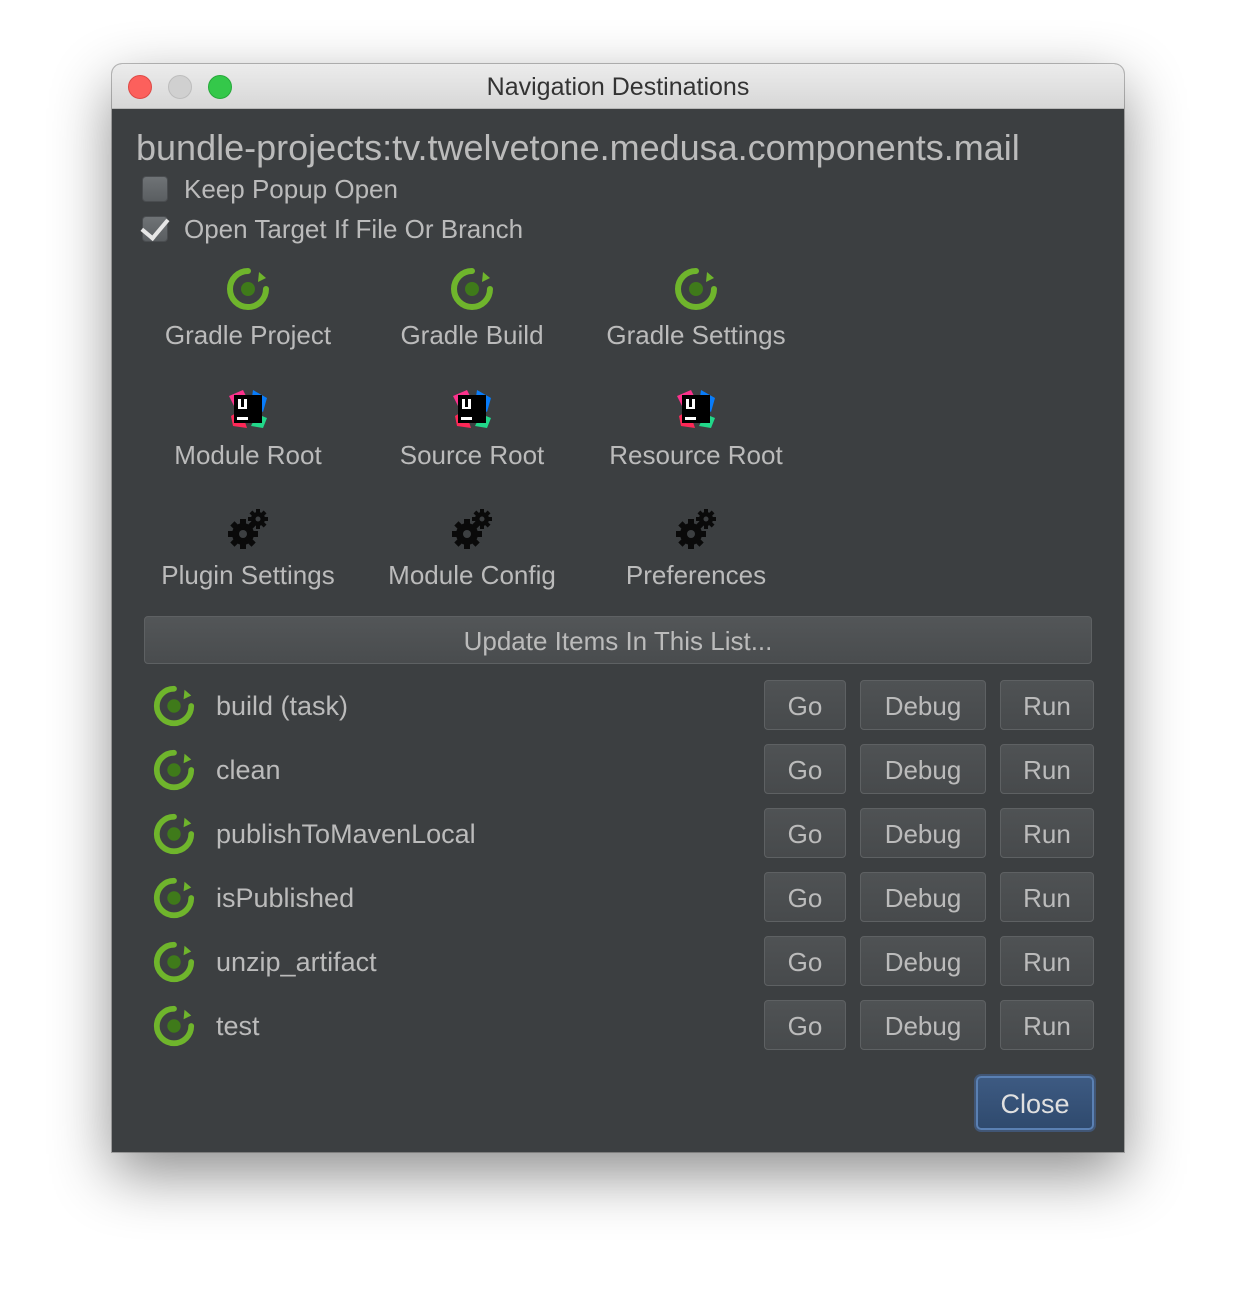 The height and width of the screenshot is (1312, 1236). Describe the element at coordinates (696, 575) in the screenshot. I see `destination-label: Preferences` at that location.